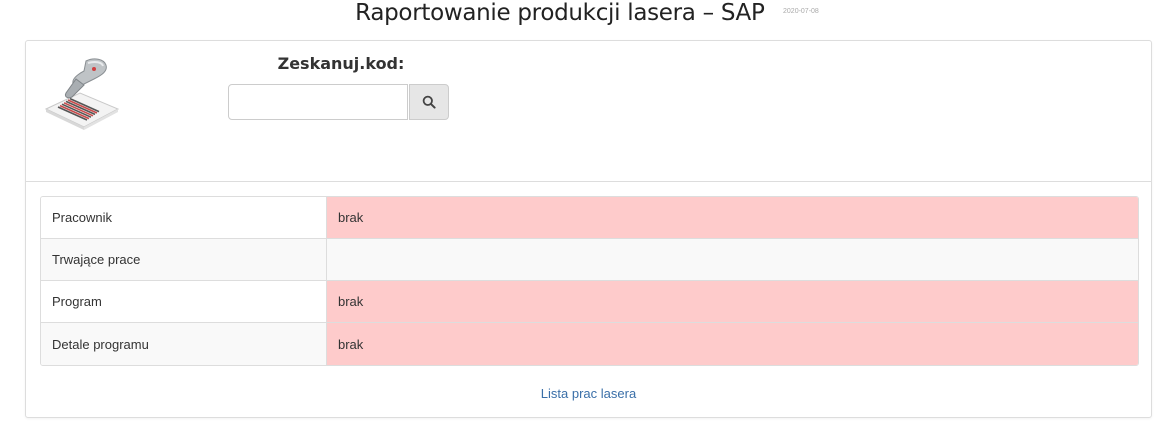 The width and height of the screenshot is (1174, 437). What do you see at coordinates (184, 217) in the screenshot?
I see `employee-label: Pracownik` at bounding box center [184, 217].